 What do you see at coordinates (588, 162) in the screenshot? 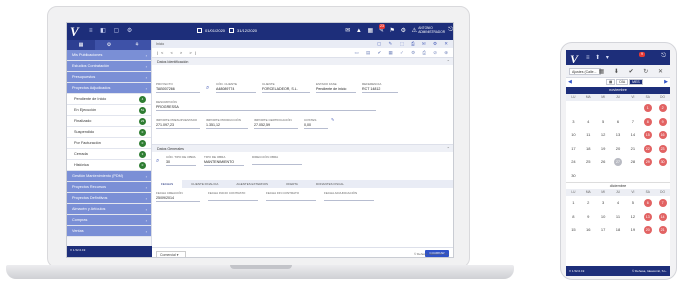
I see `calendar-day: 25` at bounding box center [588, 162].